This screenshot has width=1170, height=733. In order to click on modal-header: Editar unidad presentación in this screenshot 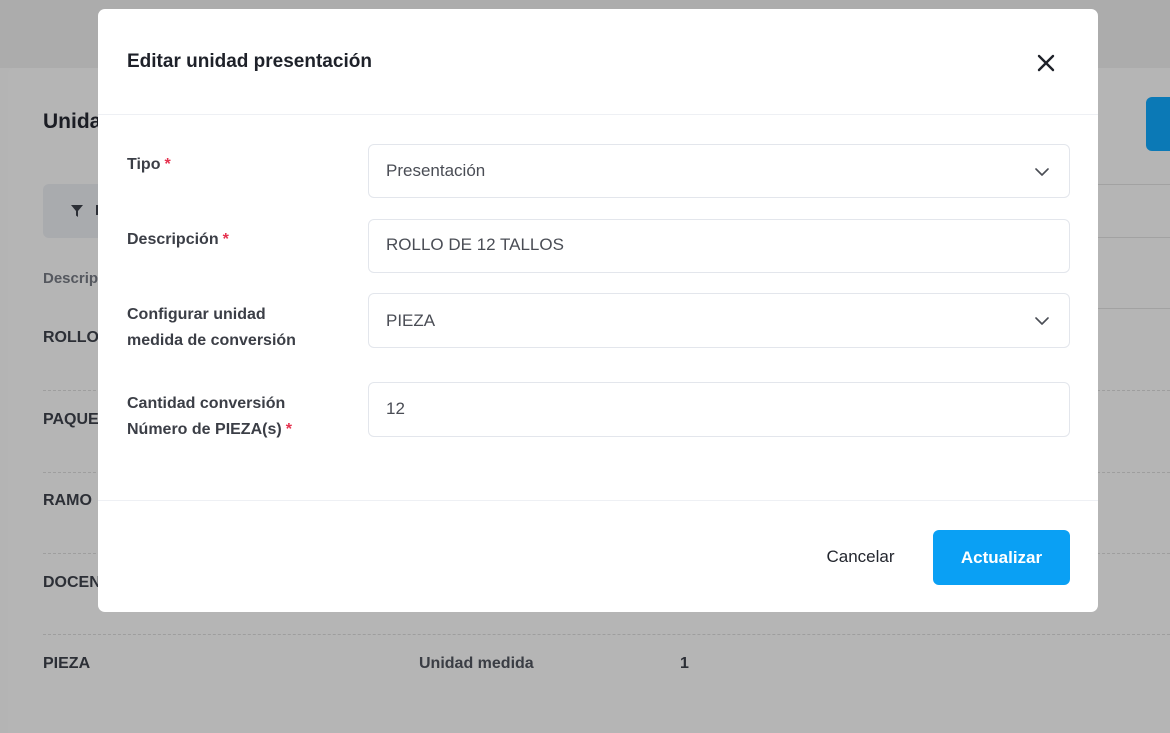, I will do `click(598, 62)`.